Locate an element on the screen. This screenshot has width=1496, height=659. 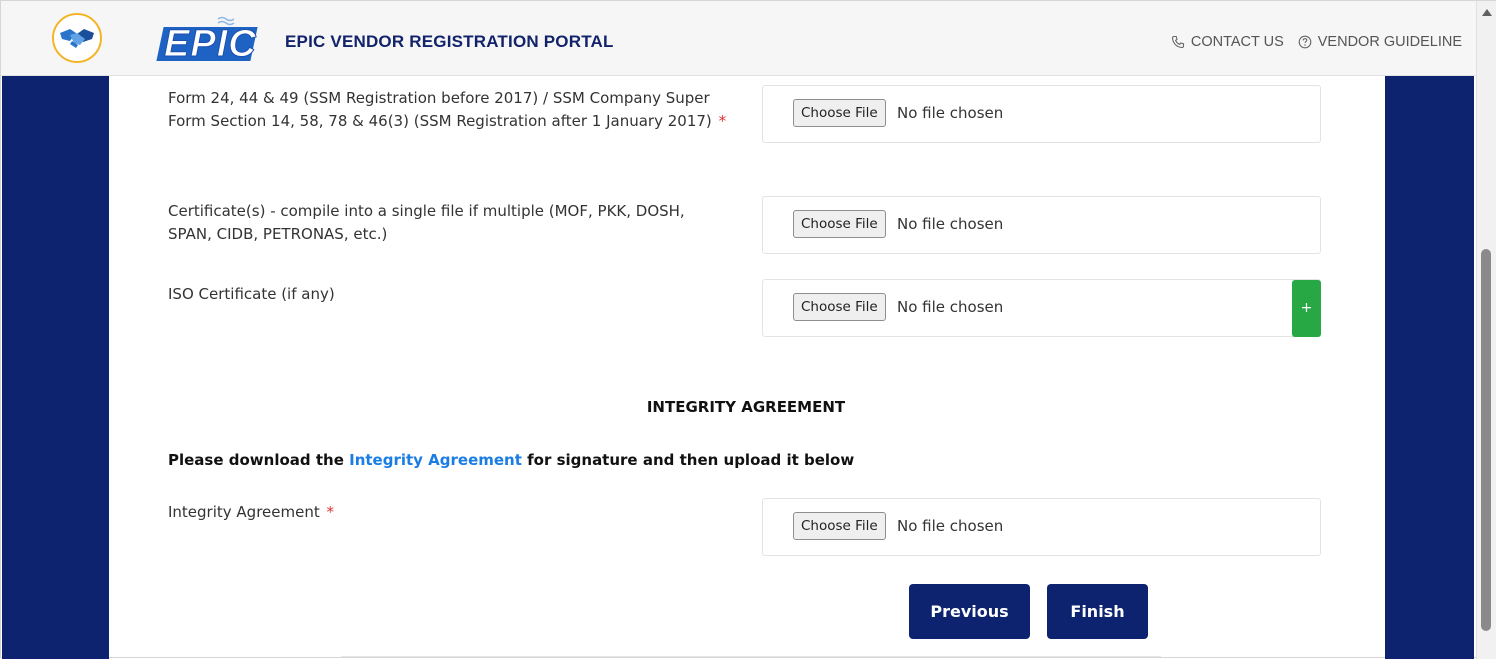
iso-certificate-file-input: Choose File No file chosen is located at coordinates (1041, 308).